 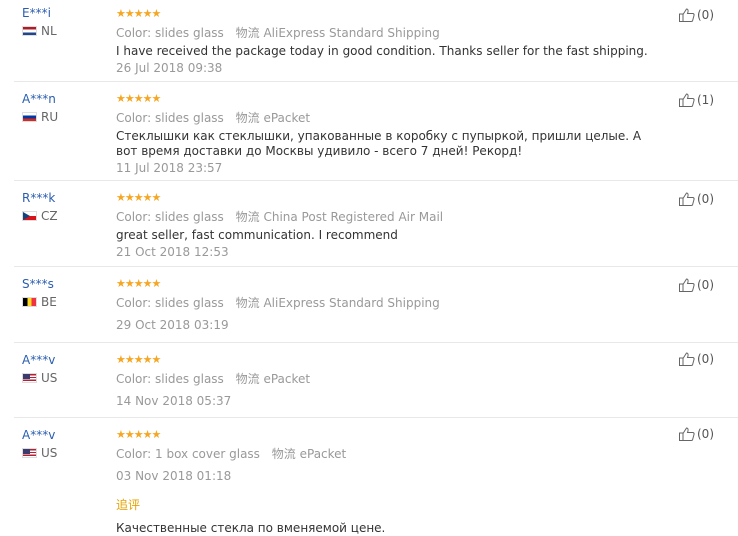 I want to click on flag-ru-icon, so click(x=29, y=117).